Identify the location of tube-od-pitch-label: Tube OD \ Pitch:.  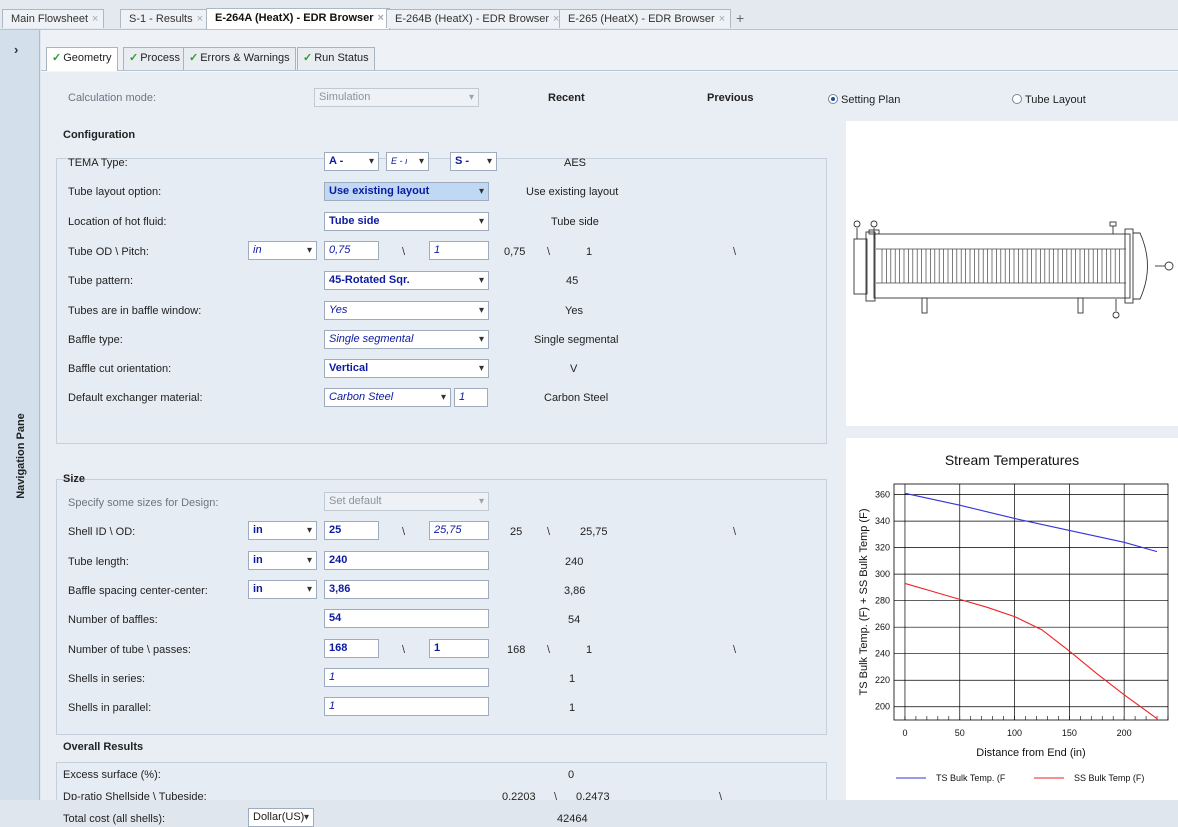
(108, 252).